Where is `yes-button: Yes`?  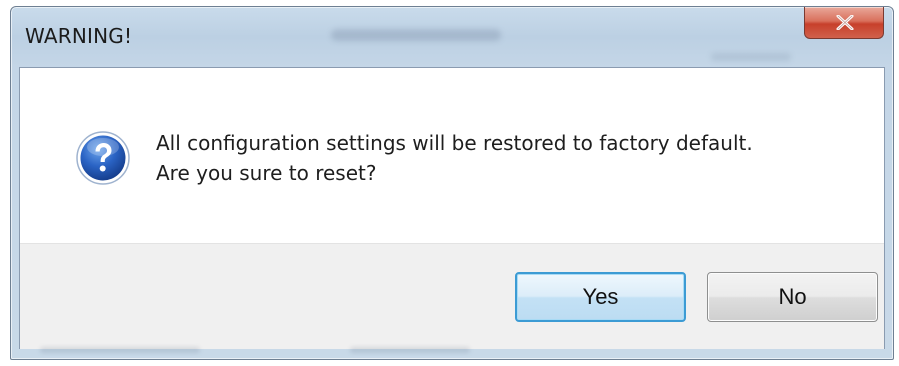
yes-button: Yes is located at coordinates (600, 297).